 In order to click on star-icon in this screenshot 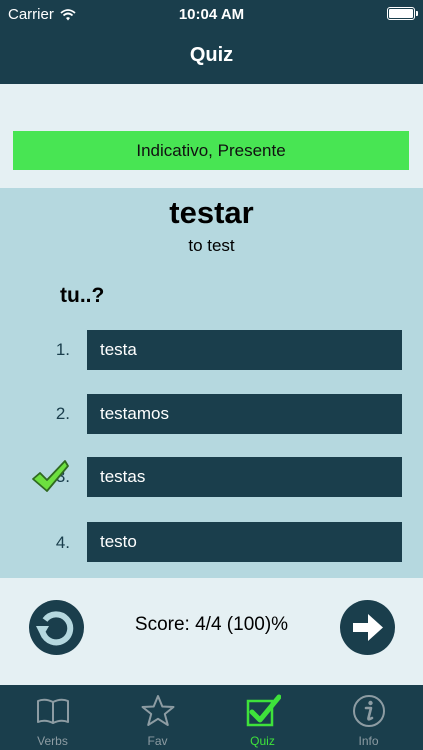, I will do `click(158, 710)`.